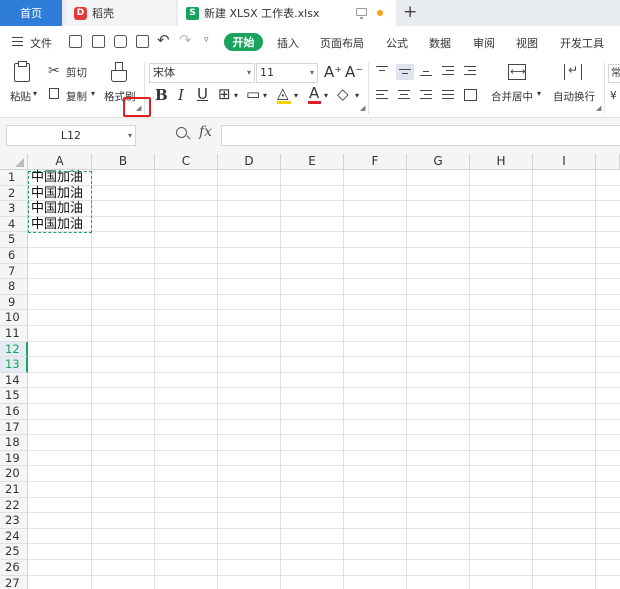 The width and height of the screenshot is (620, 589). I want to click on menu-page-layout: 页面布局, so click(342, 43).